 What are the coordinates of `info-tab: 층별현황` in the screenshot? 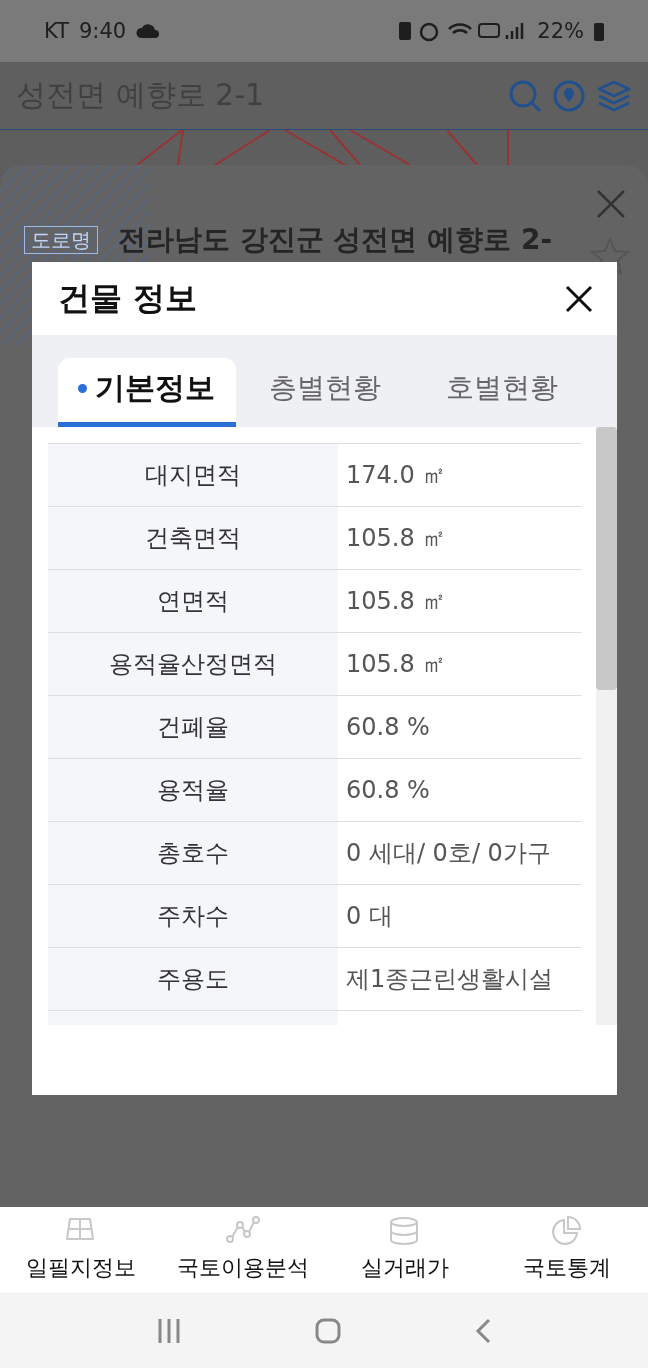 It's located at (324, 392).